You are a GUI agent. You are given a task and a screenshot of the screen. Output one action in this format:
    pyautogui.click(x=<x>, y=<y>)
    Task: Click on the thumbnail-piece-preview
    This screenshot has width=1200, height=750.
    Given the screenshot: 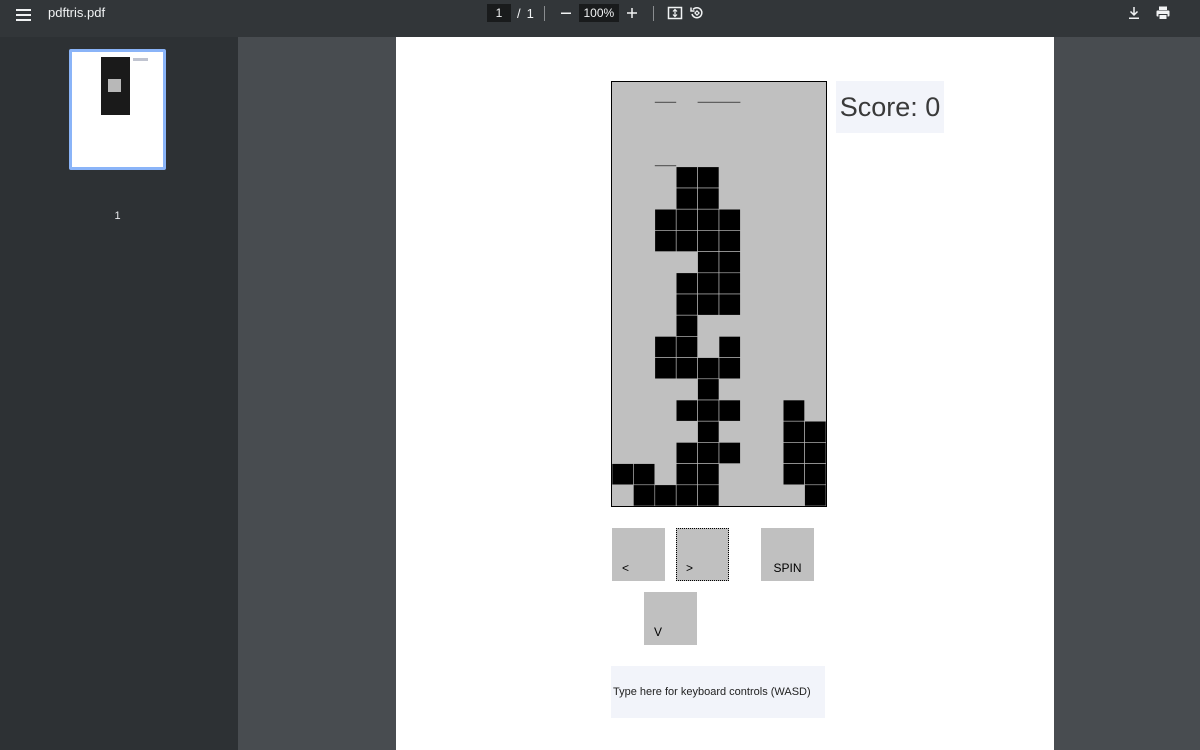 What is the action you would take?
    pyautogui.click(x=114, y=85)
    